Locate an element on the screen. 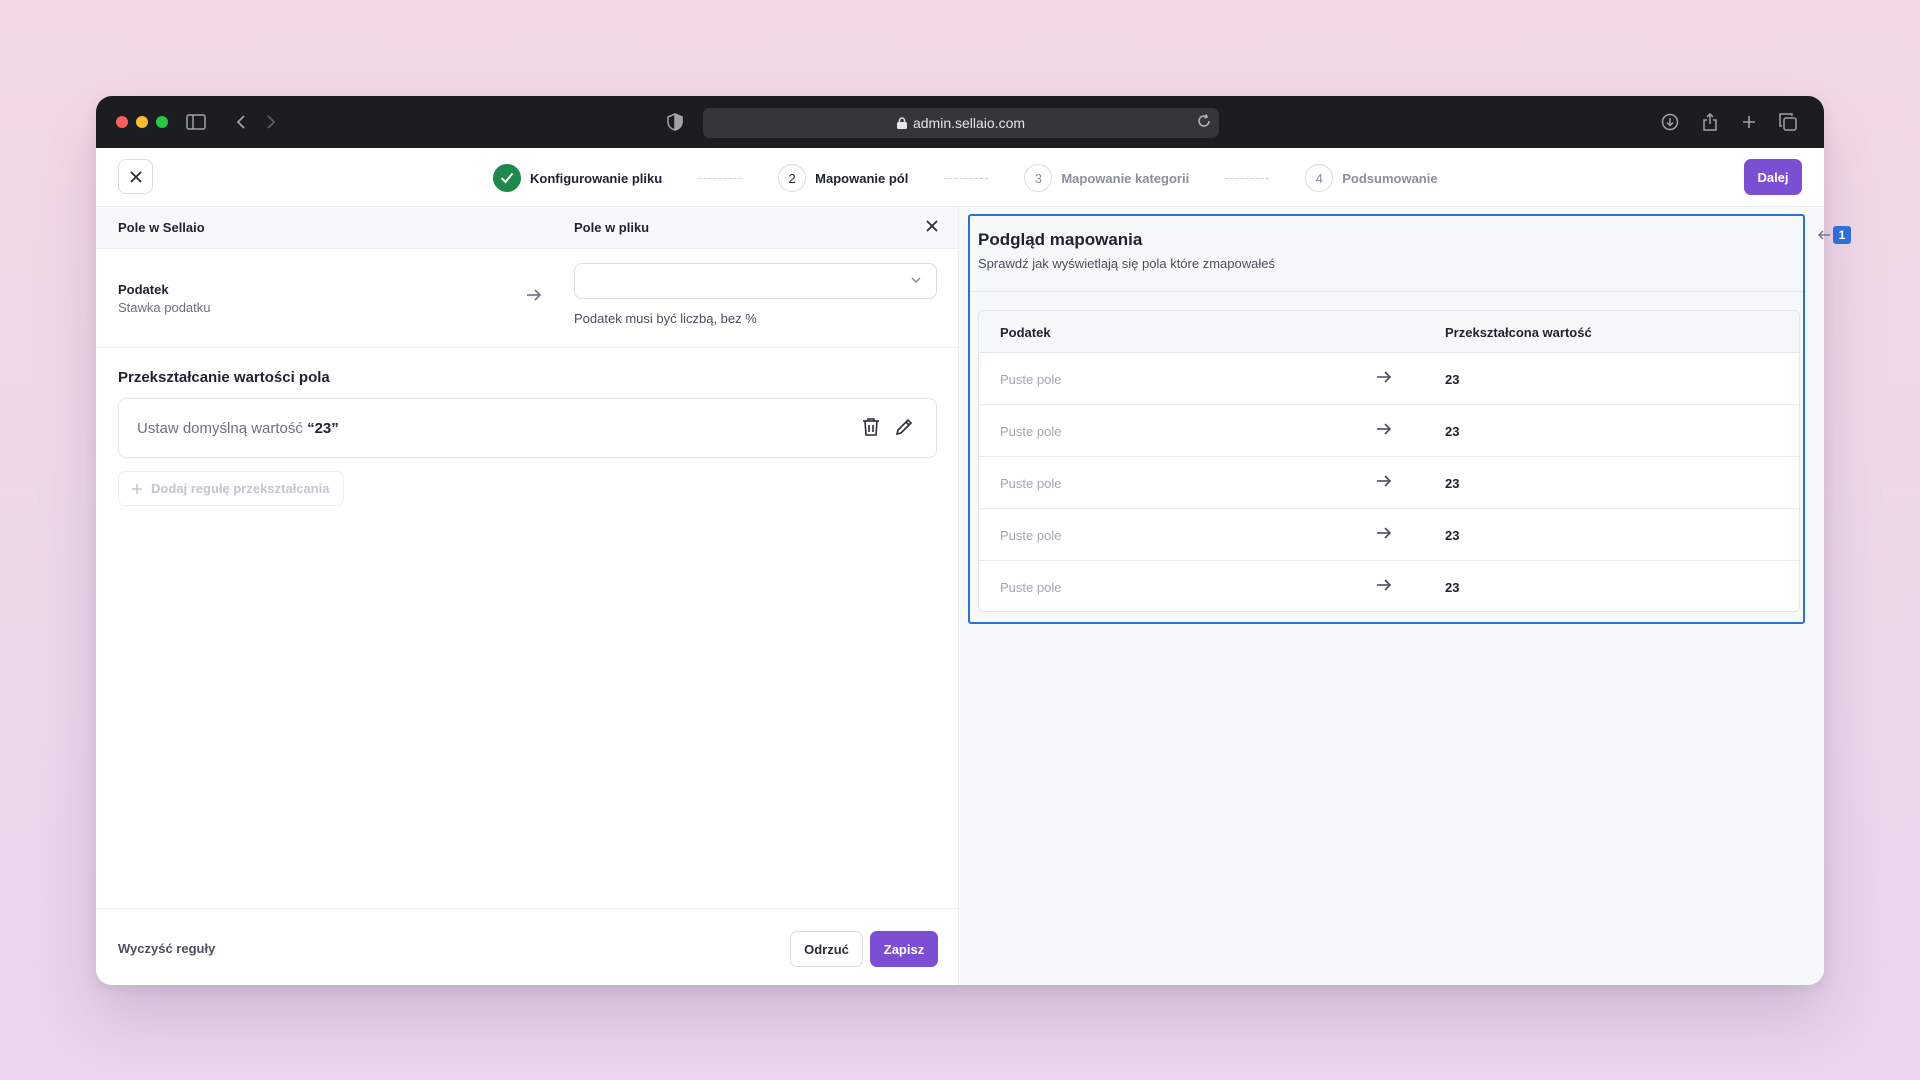  lock-icon is located at coordinates (901, 123).